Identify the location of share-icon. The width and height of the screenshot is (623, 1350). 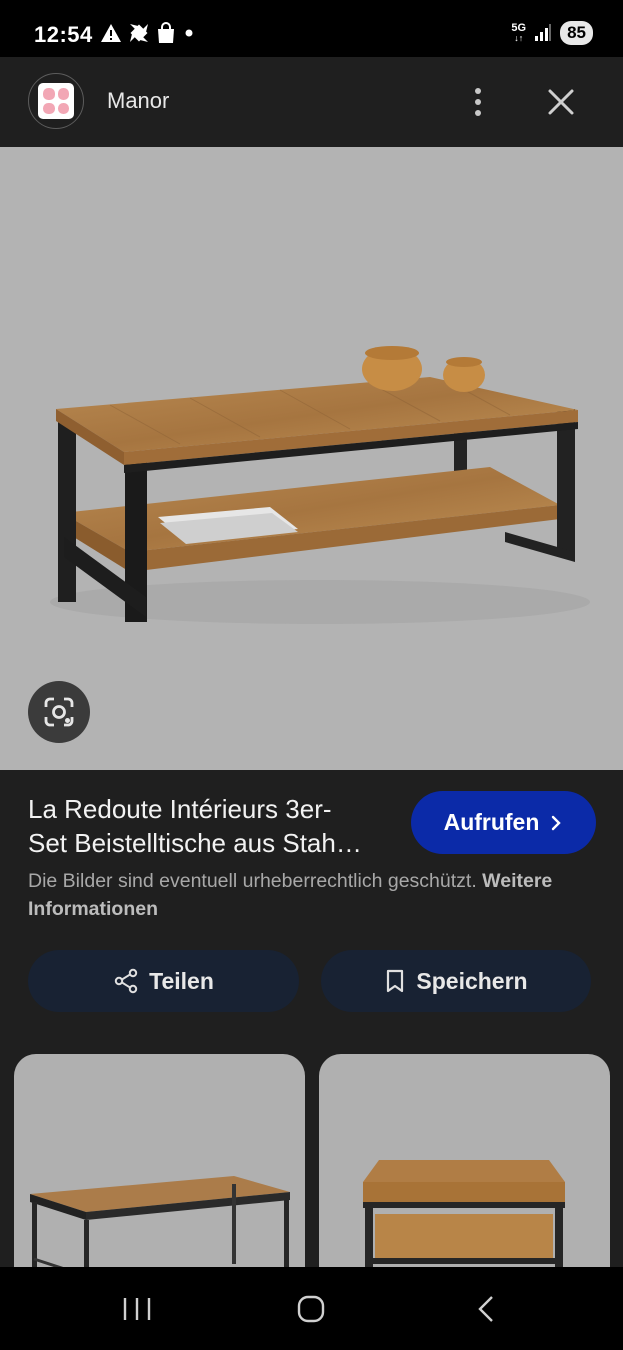
(126, 981).